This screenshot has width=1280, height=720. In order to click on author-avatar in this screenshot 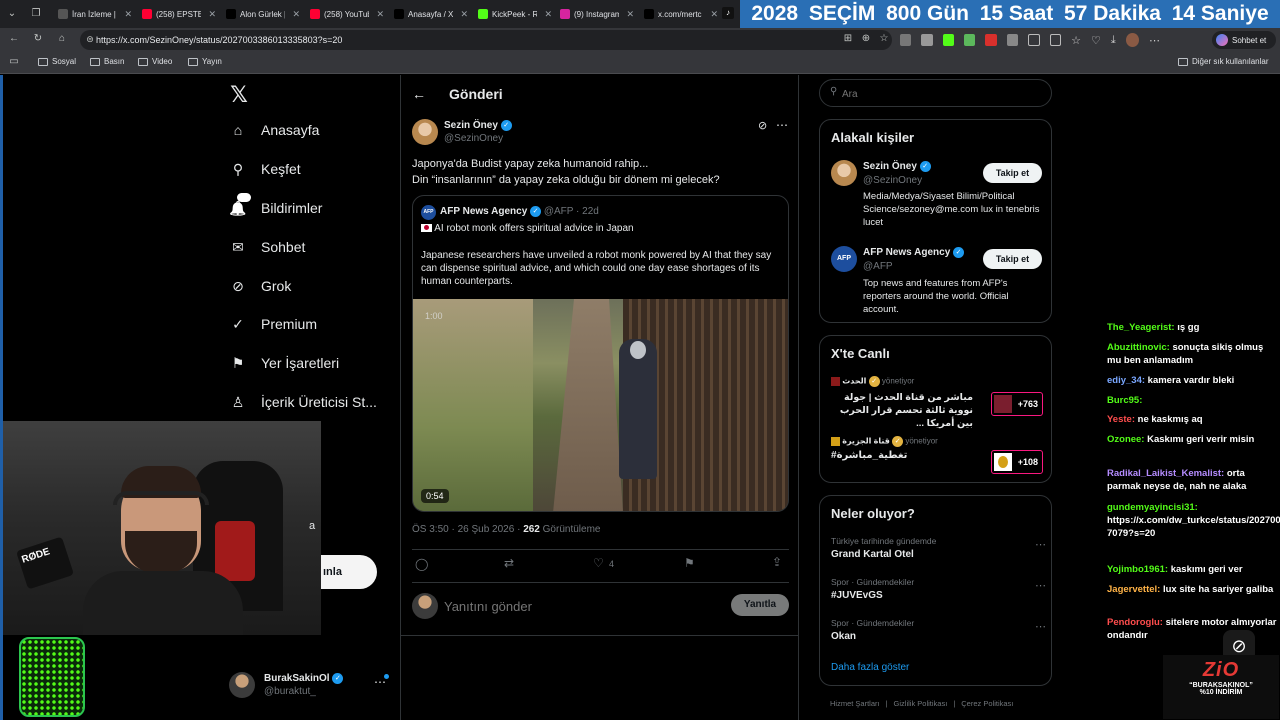, I will do `click(425, 132)`.